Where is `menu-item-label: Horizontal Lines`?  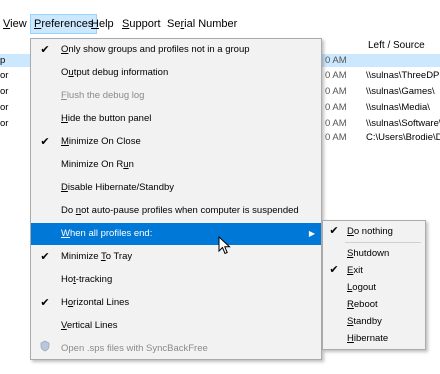 menu-item-label: Horizontal Lines is located at coordinates (95, 302).